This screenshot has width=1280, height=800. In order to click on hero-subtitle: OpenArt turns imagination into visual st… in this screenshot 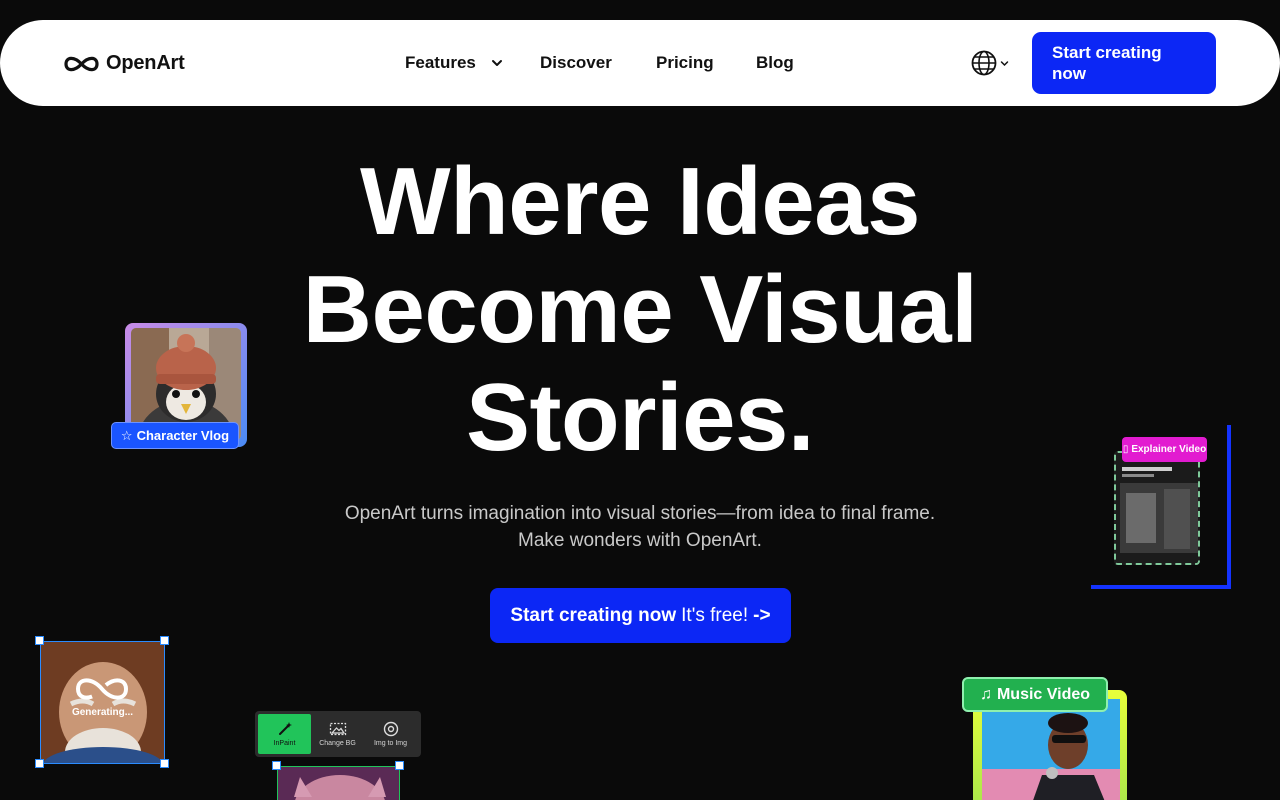, I will do `click(640, 527)`.